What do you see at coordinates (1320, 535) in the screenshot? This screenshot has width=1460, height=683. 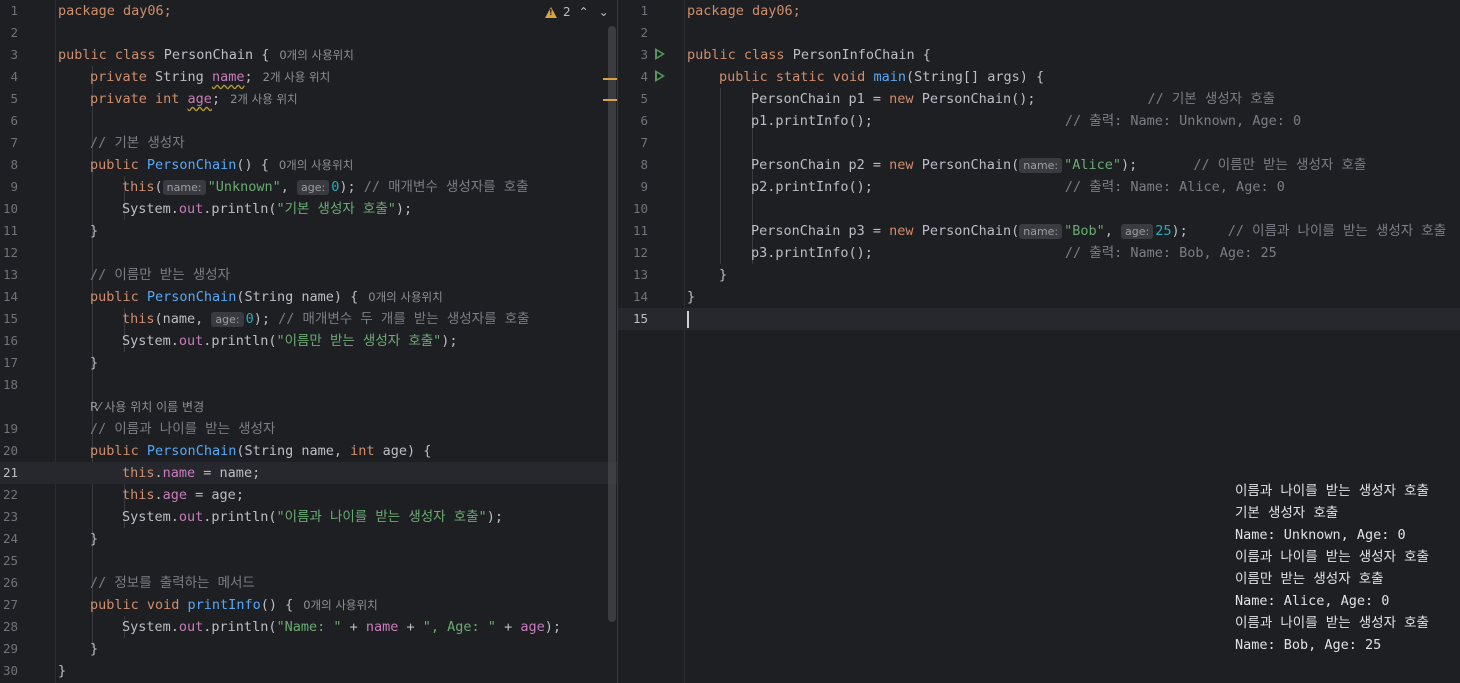 I see `console-line: Name: Unknown, Age: 0` at bounding box center [1320, 535].